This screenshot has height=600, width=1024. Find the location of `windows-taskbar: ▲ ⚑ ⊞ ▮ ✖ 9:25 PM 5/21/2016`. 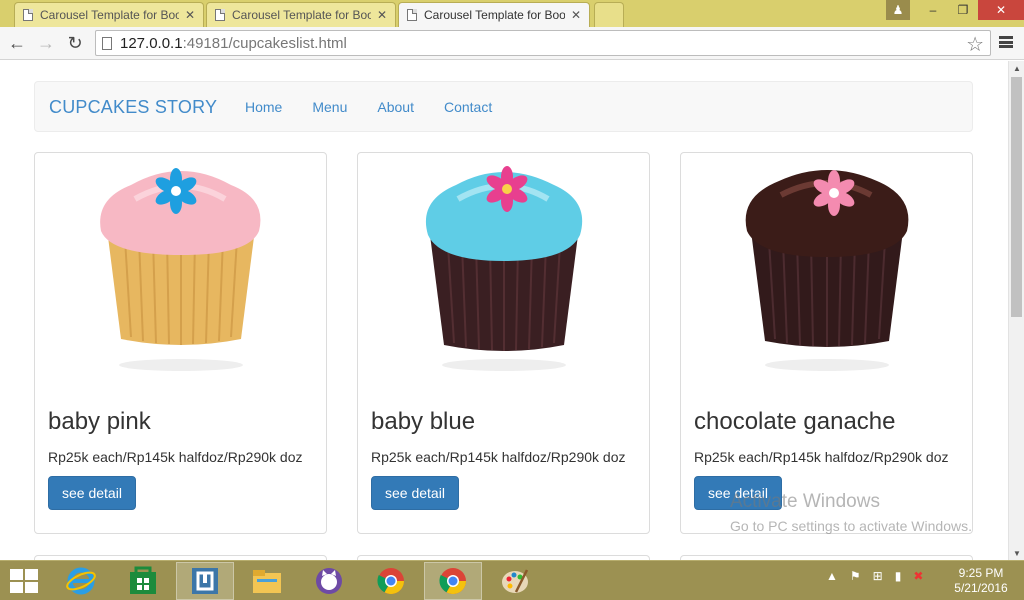

windows-taskbar: ▲ ⚑ ⊞ ▮ ✖ 9:25 PM 5/21/2016 is located at coordinates (512, 580).